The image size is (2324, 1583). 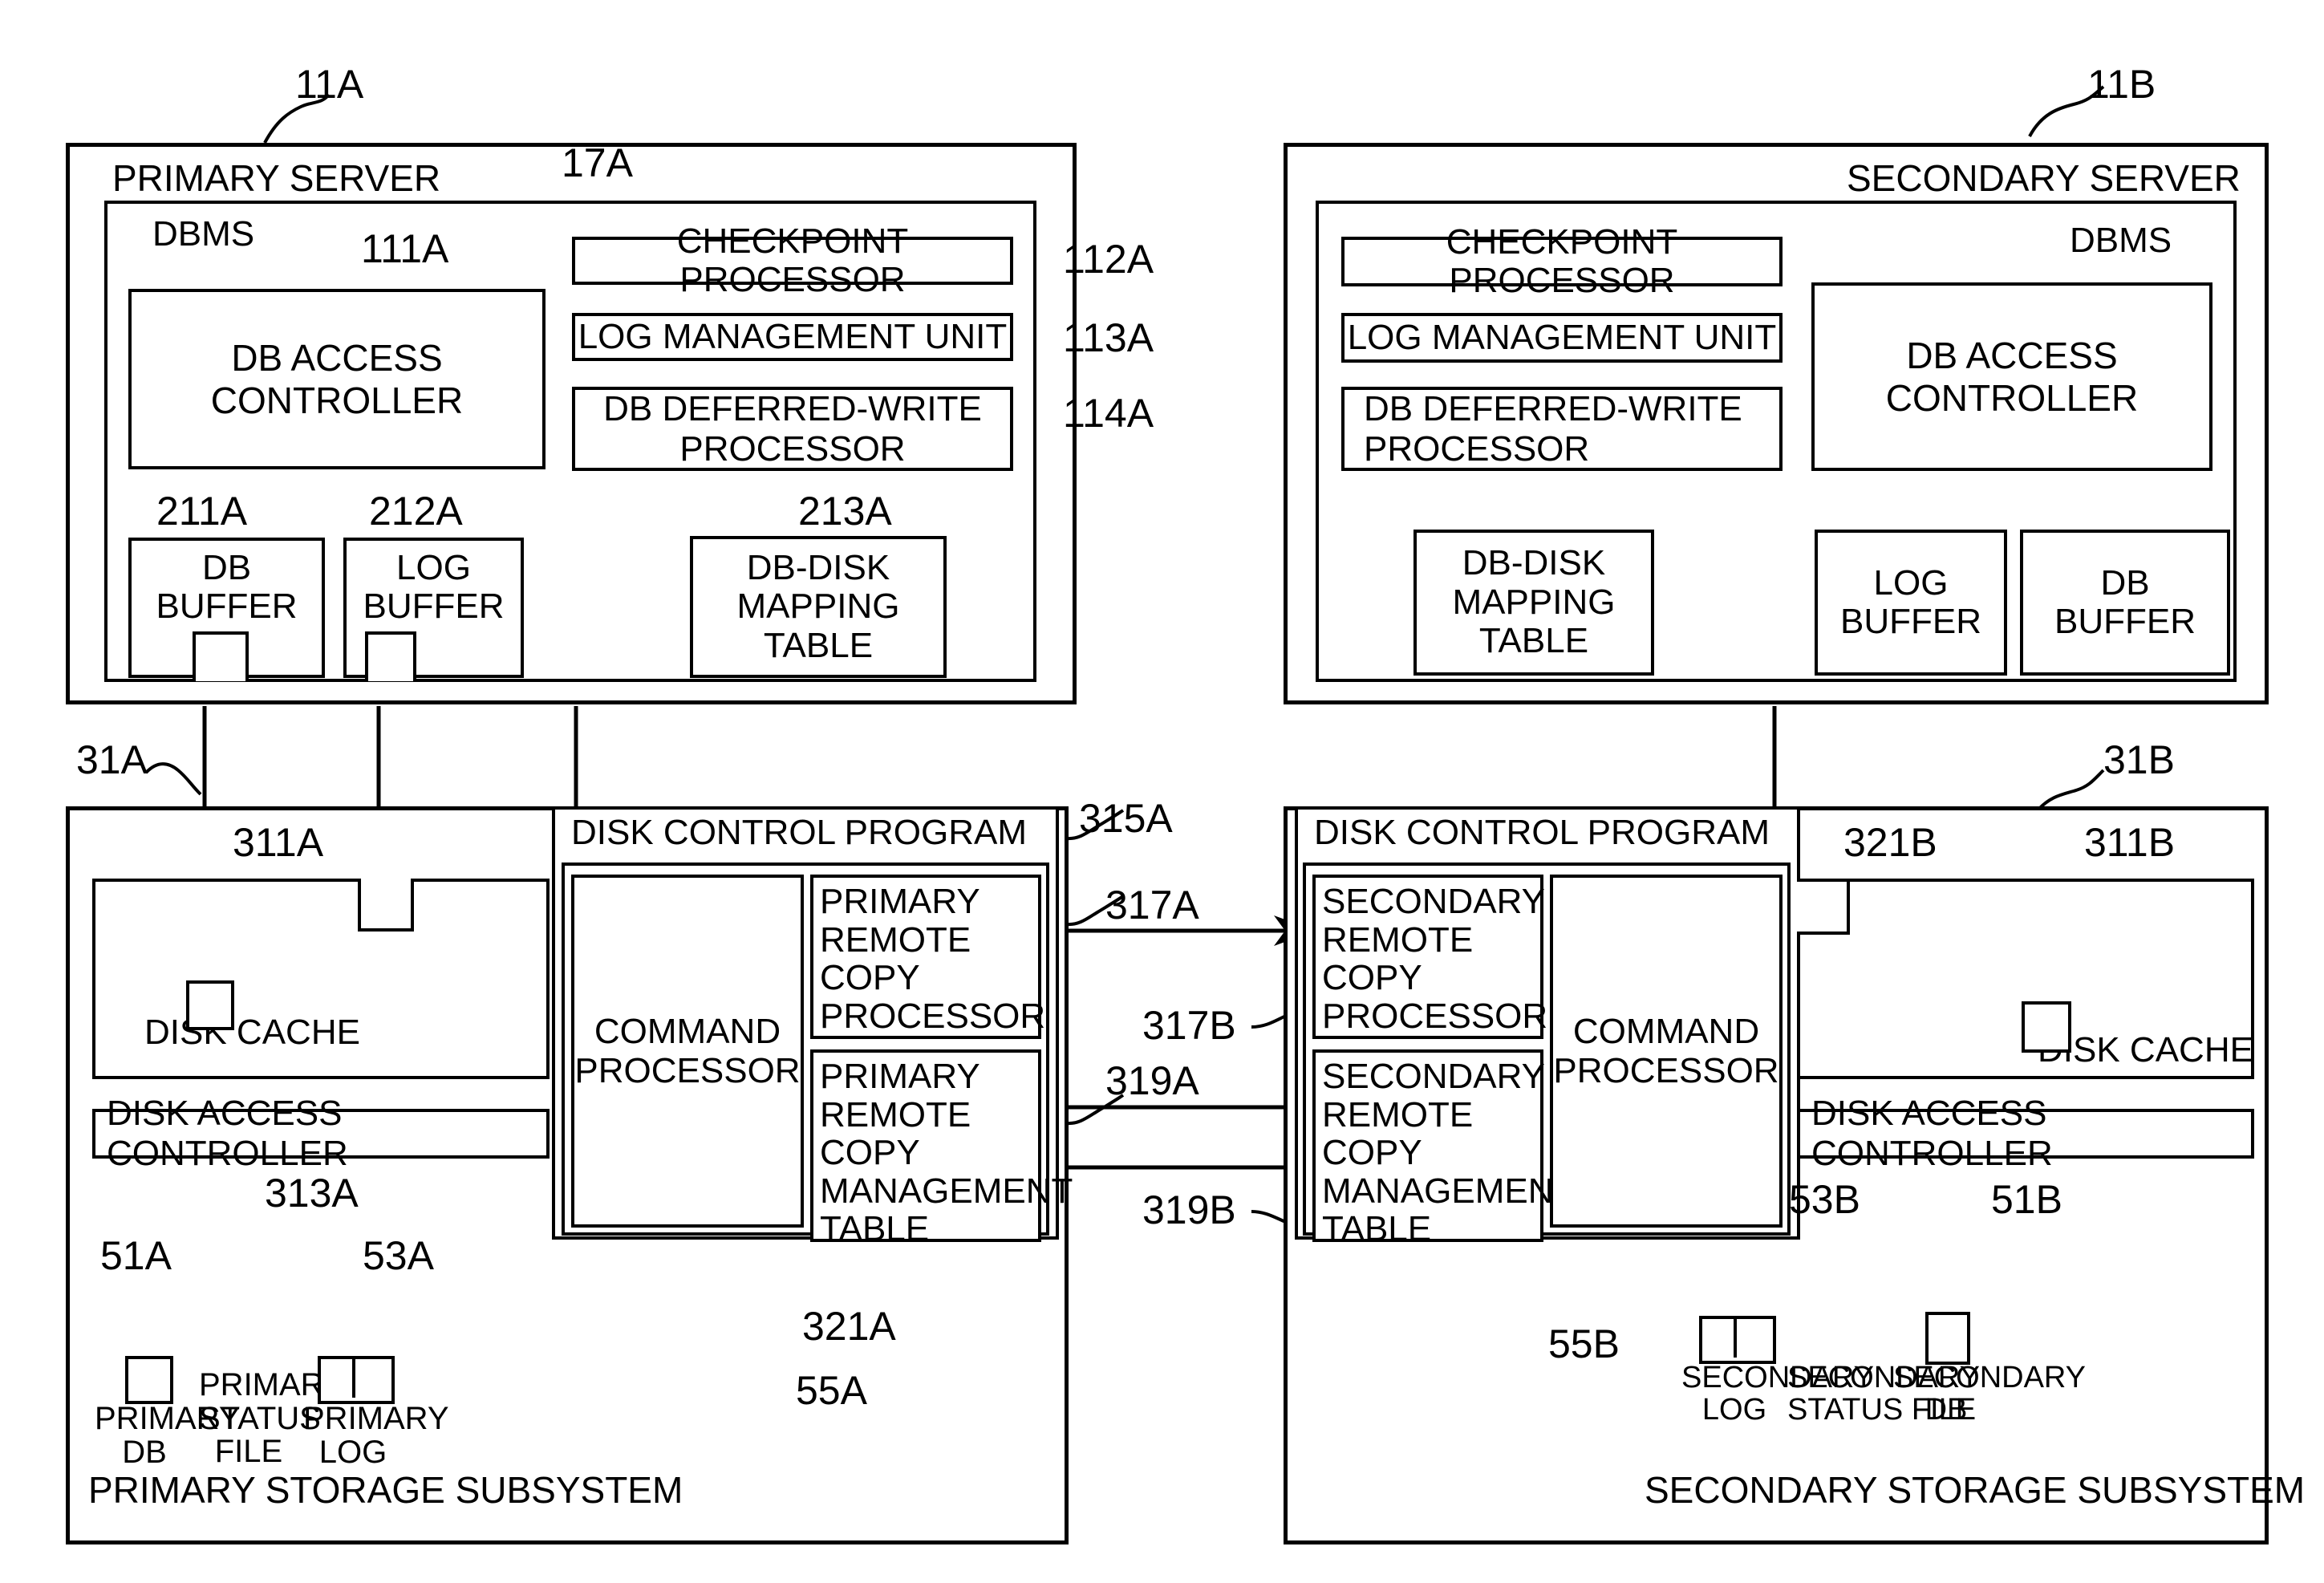 I want to click on secondary-server-title: SECONDARY SERVER, so click(x=2044, y=178).